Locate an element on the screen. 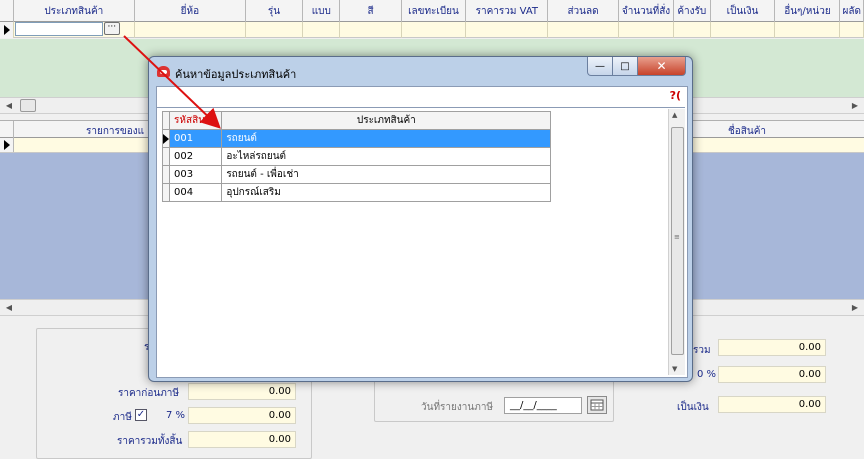 The image size is (864, 459). grid-col-header: สี is located at coordinates (371, 11).